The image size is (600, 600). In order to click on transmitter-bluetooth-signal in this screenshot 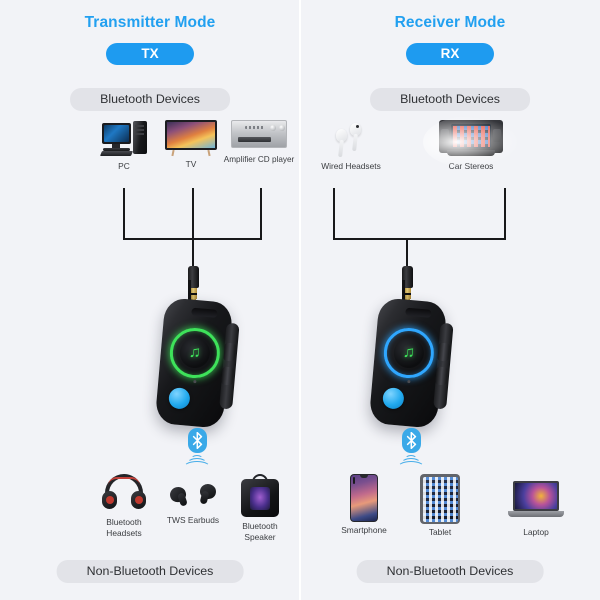, I will do `click(197, 450)`.